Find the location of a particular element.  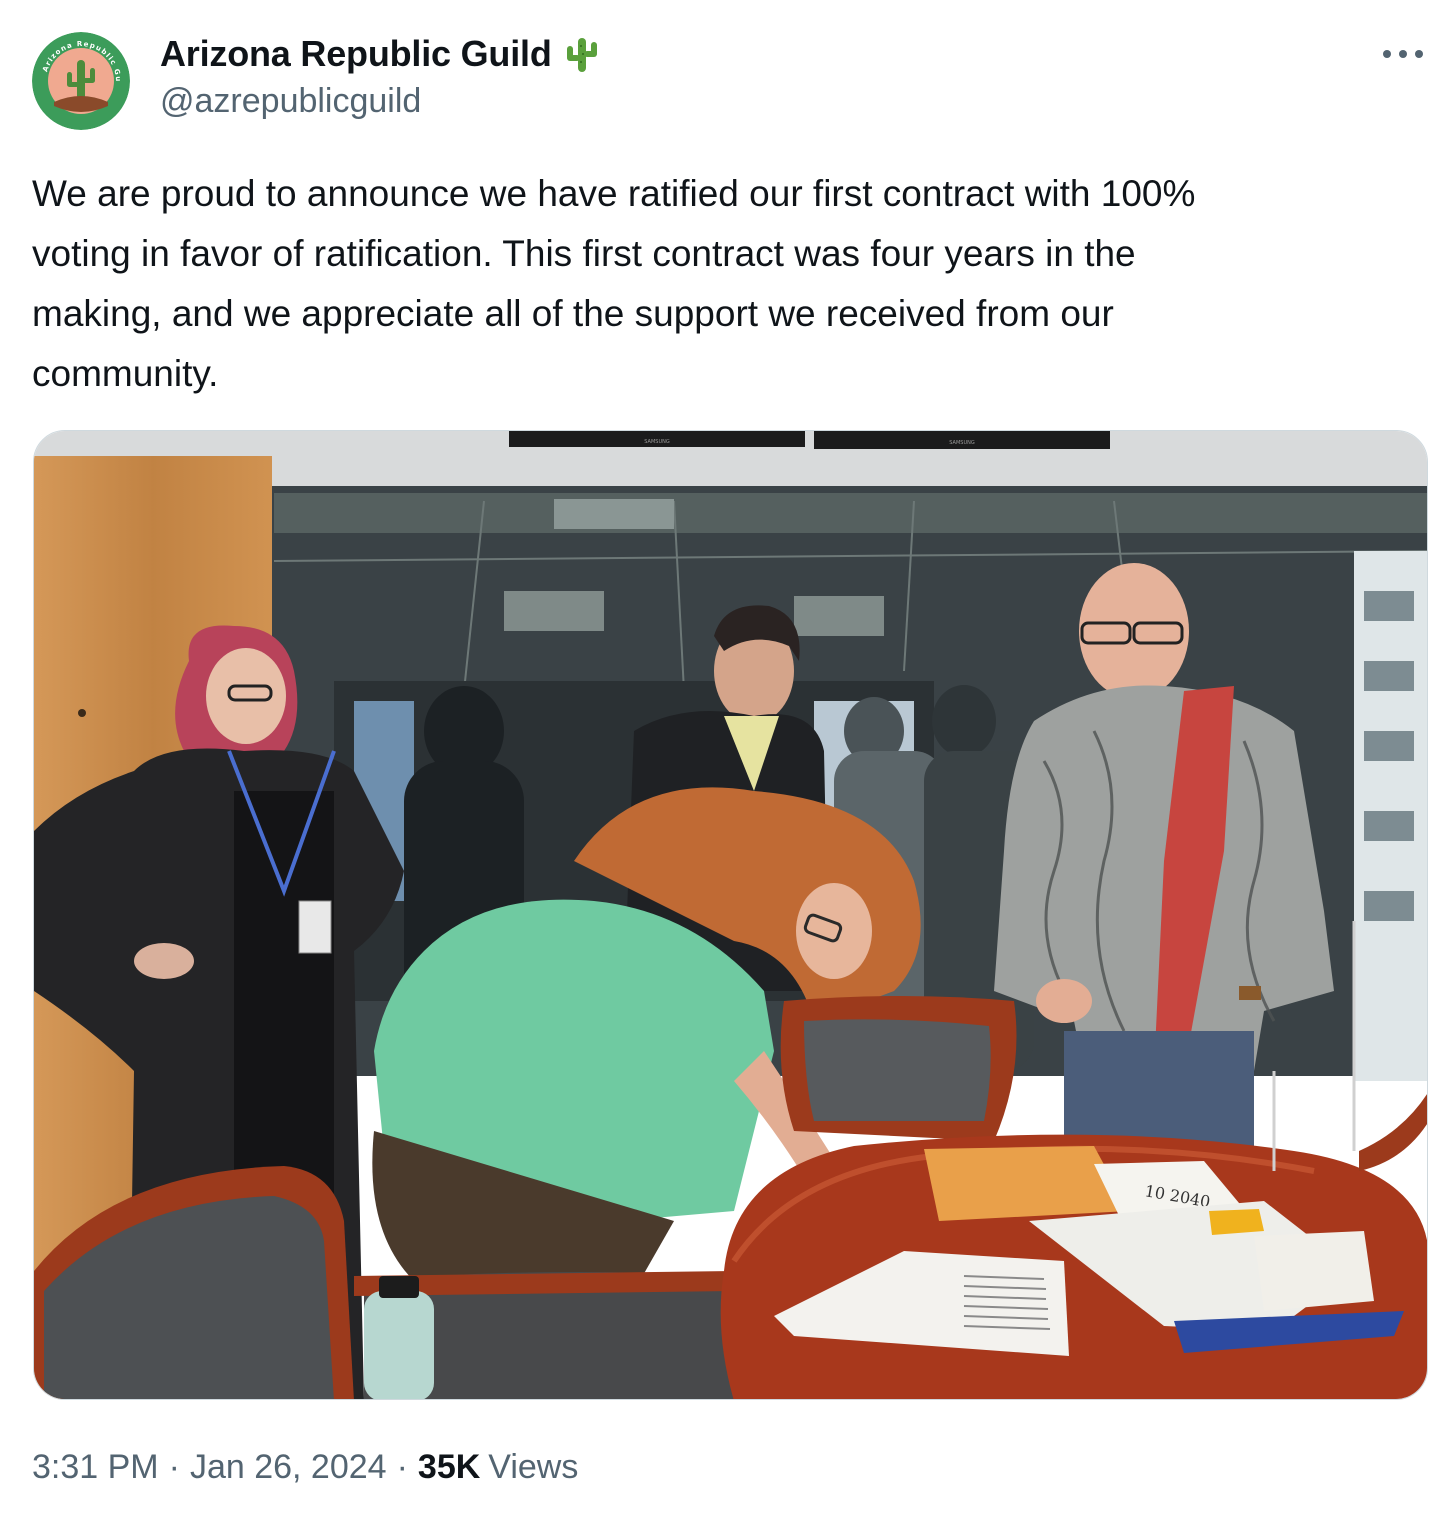

author-avatar: Arizona Republic Guild is located at coordinates (81, 81).